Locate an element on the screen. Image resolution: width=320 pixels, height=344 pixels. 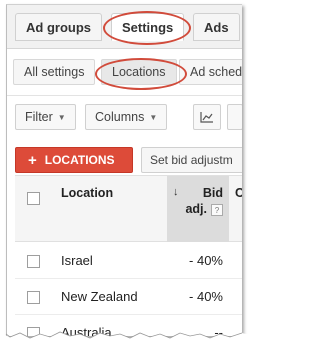
add-locations-label: LOCATIONS is located at coordinates (79, 160).